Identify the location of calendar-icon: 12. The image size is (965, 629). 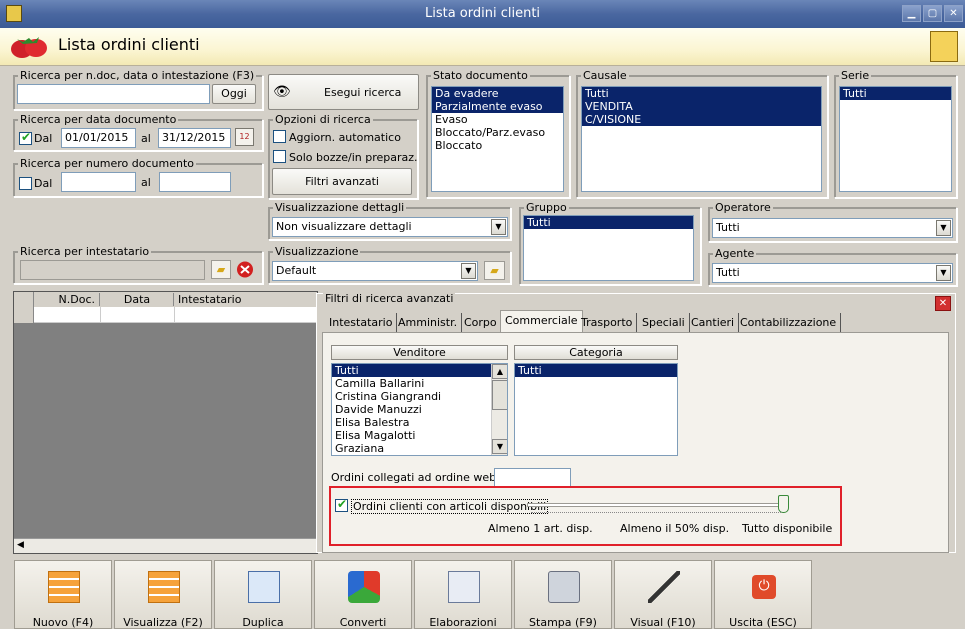
(244, 137).